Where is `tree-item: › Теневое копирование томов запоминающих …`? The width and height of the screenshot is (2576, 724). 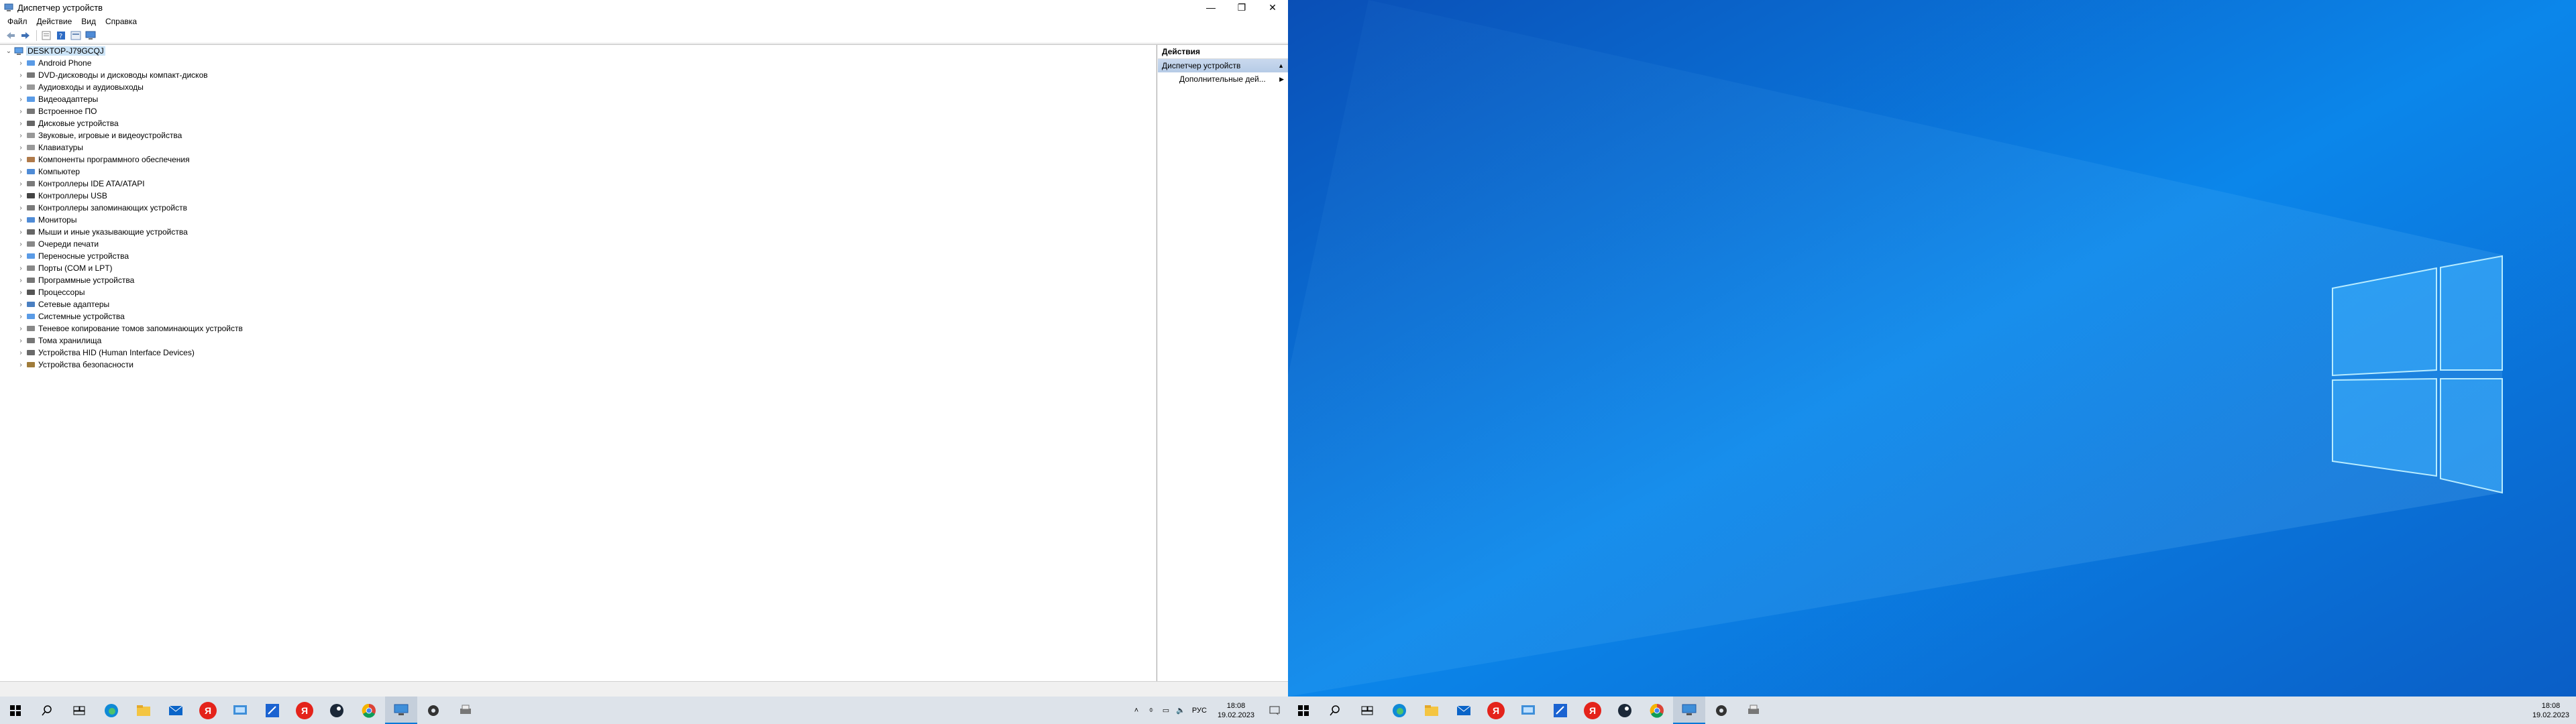 tree-item: › Теневое копирование томов запоминающих … is located at coordinates (578, 328).